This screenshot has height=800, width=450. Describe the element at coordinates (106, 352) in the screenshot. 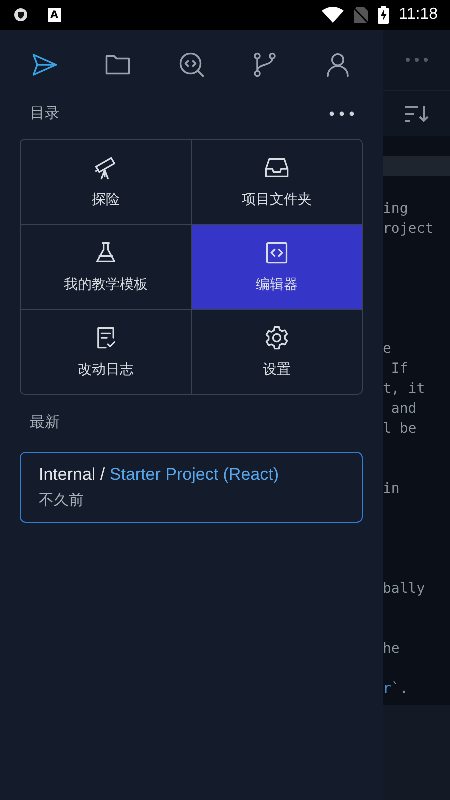

I see `menu-tile: 改动日志` at that location.